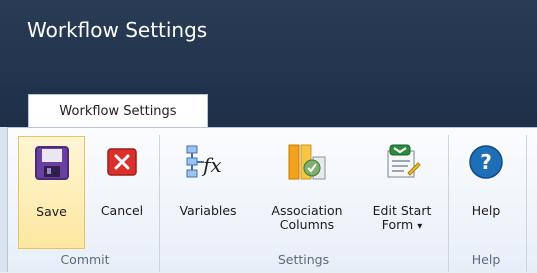 The width and height of the screenshot is (537, 273). Describe the element at coordinates (303, 259) in the screenshot. I see `group-label-settings: Settings` at that location.